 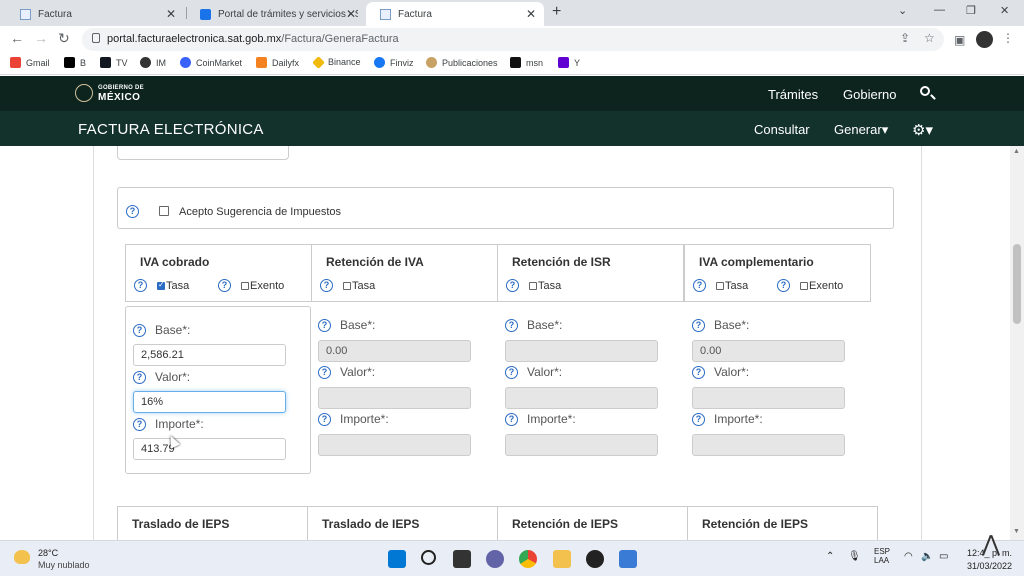 I want to click on wifi-icon: ◠, so click(x=908, y=556).